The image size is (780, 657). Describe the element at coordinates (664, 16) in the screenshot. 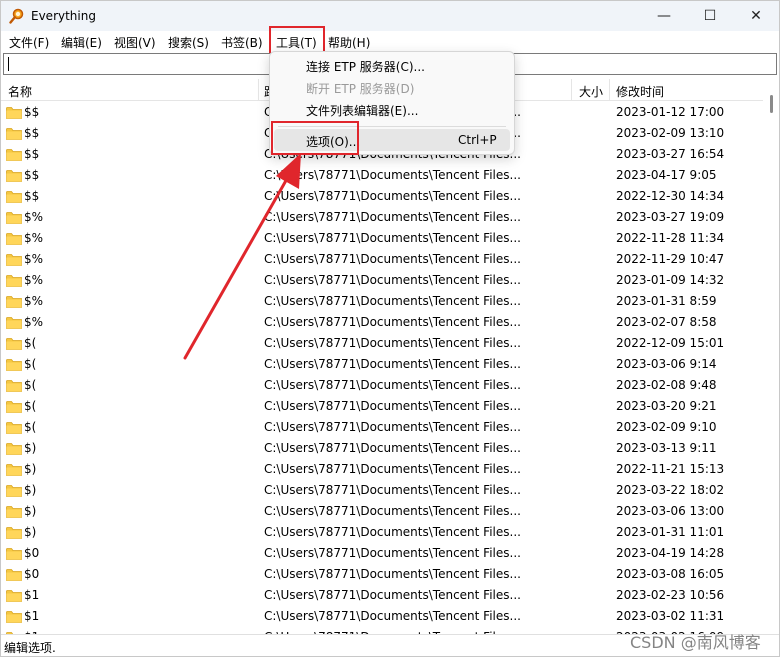

I see `minimize-button: —` at that location.